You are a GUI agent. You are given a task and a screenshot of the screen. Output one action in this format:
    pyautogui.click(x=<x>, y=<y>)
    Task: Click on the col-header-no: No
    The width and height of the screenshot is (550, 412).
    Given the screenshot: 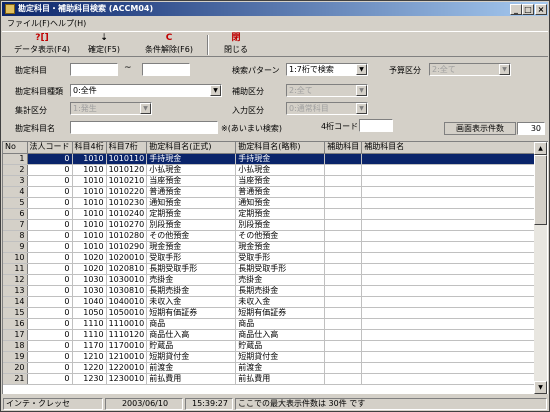 What is the action you would take?
    pyautogui.click(x=15, y=148)
    